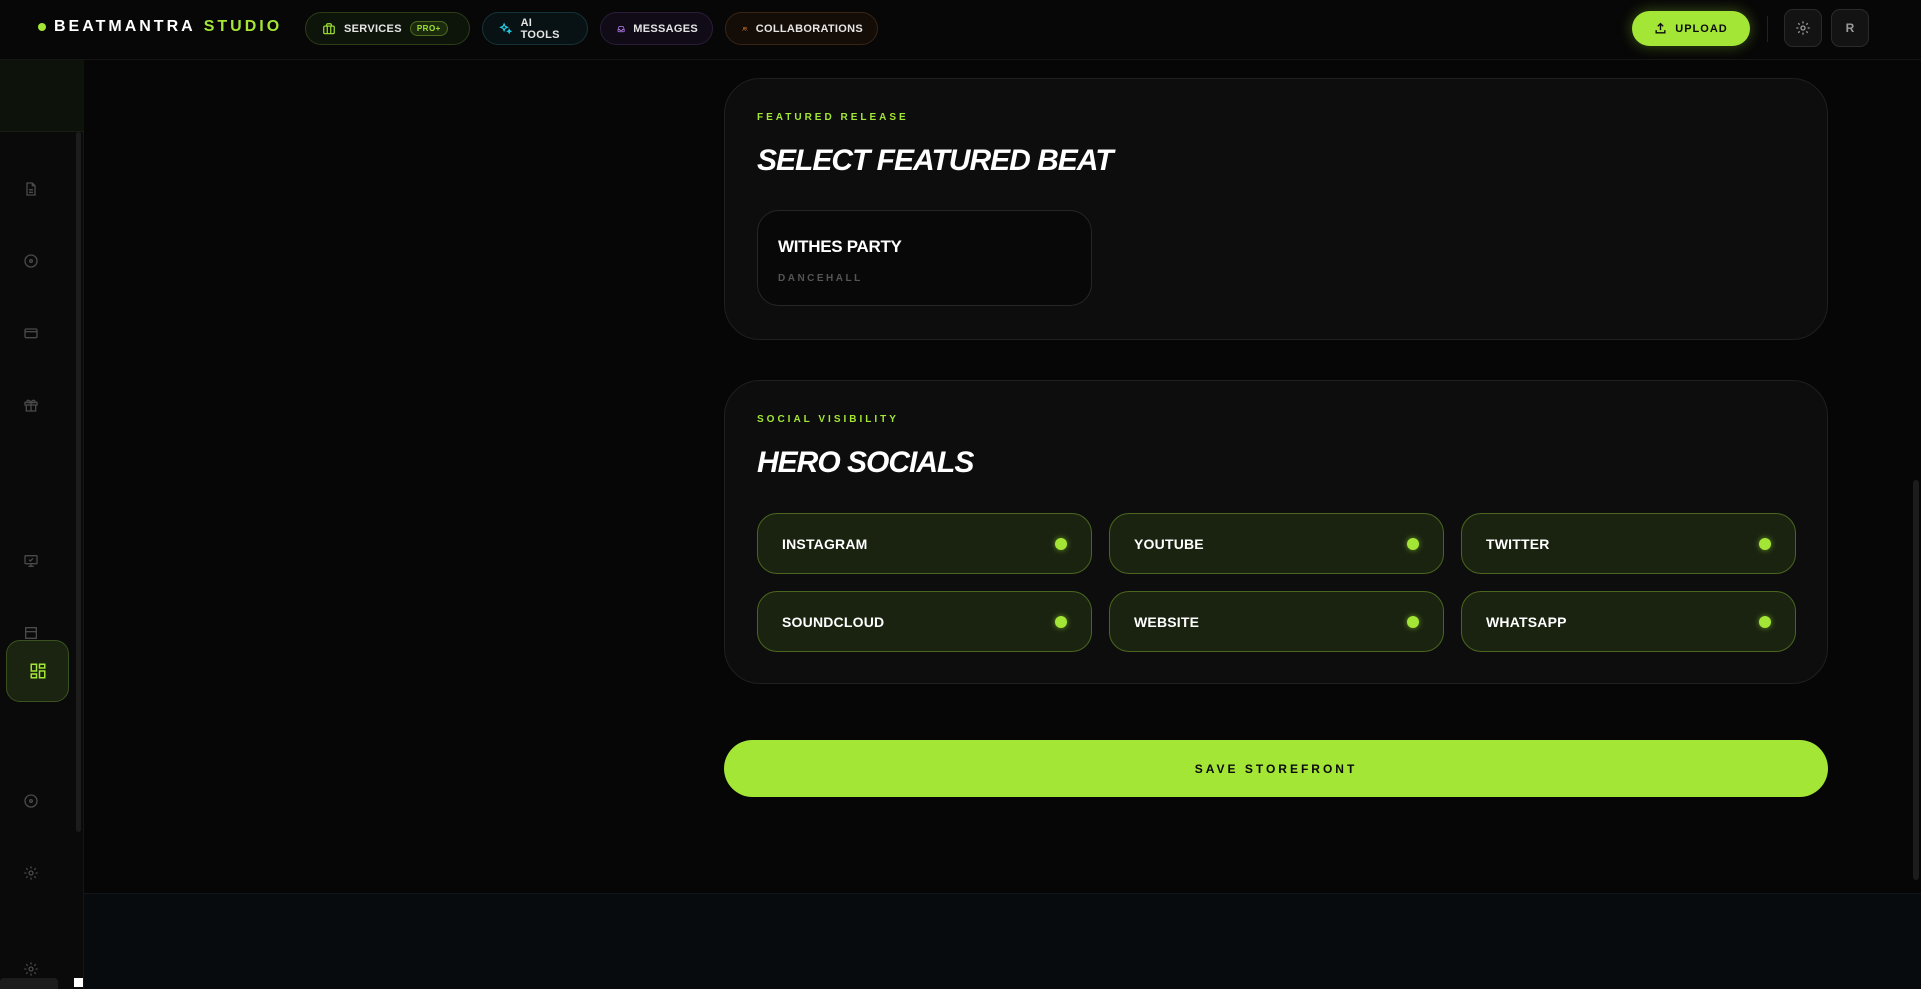 Image resolution: width=1921 pixels, height=989 pixels. Describe the element at coordinates (1526, 621) in the screenshot. I see `social-label: WHATSAPP` at that location.